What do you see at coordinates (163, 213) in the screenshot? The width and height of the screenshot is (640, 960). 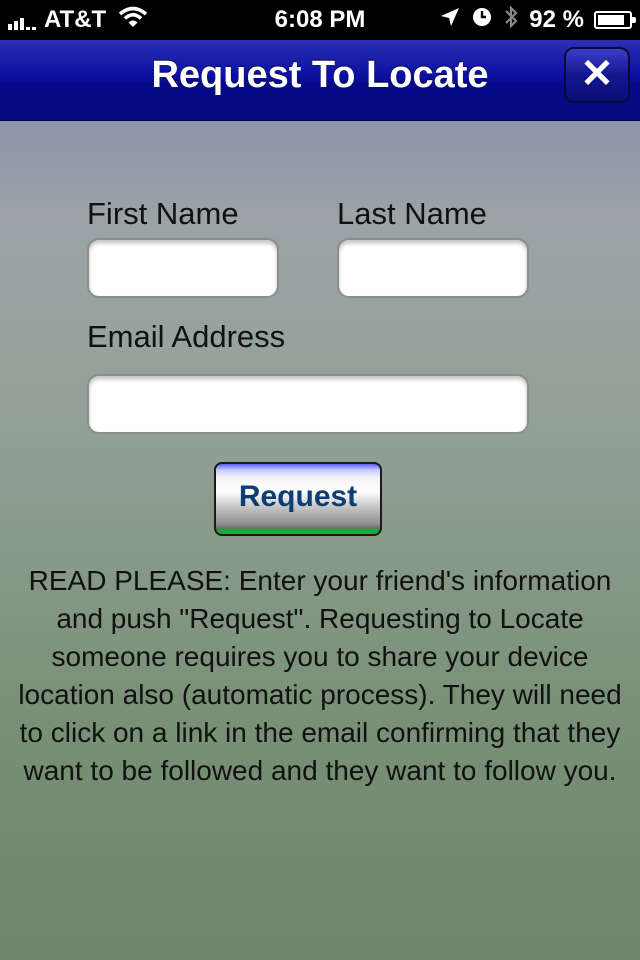 I see `first-name-label: First Name` at bounding box center [163, 213].